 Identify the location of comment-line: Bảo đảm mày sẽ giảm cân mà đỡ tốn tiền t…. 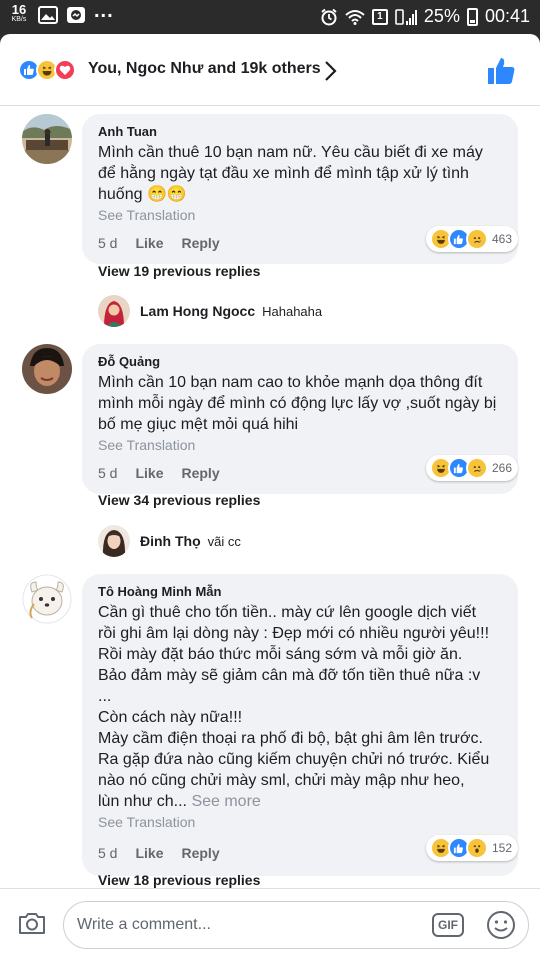
(289, 675).